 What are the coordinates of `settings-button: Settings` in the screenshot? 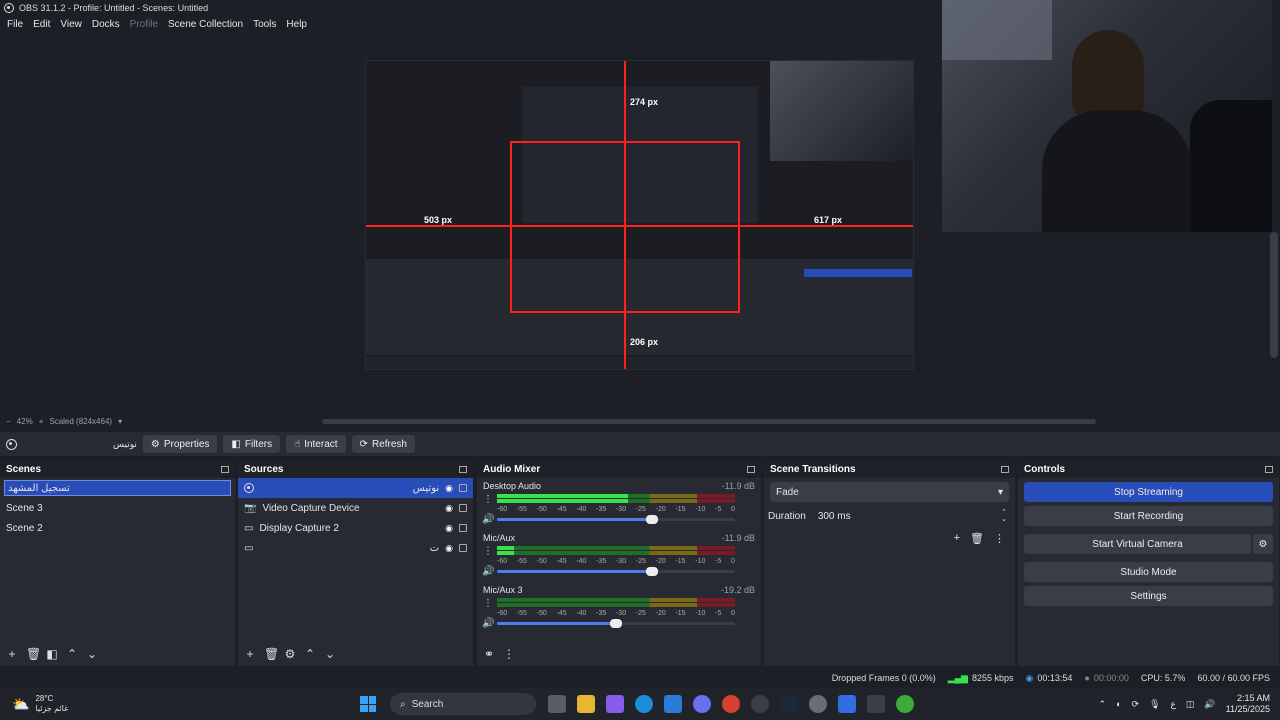 It's located at (1148, 596).